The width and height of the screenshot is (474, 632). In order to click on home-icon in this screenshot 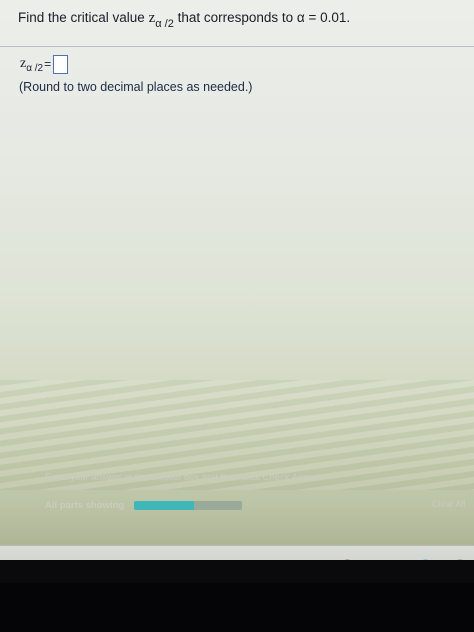, I will do `click(309, 559)`.